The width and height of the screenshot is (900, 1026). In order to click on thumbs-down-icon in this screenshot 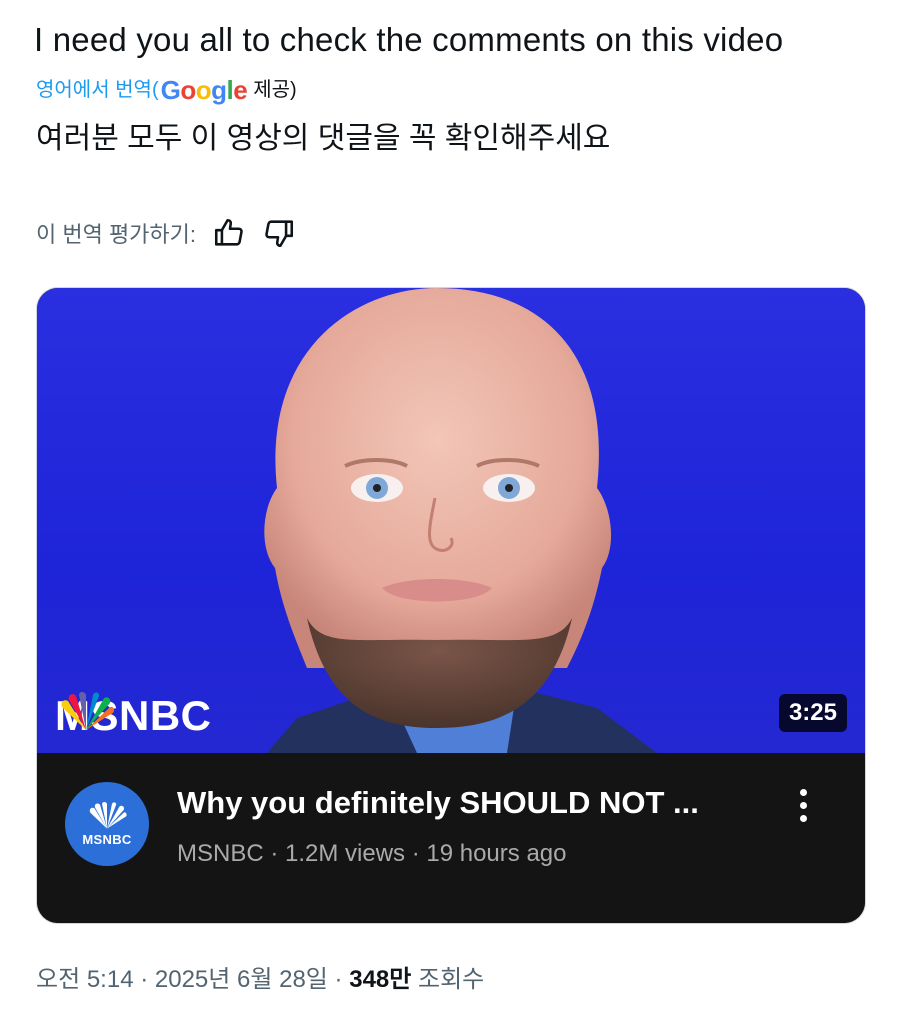, I will do `click(279, 233)`.